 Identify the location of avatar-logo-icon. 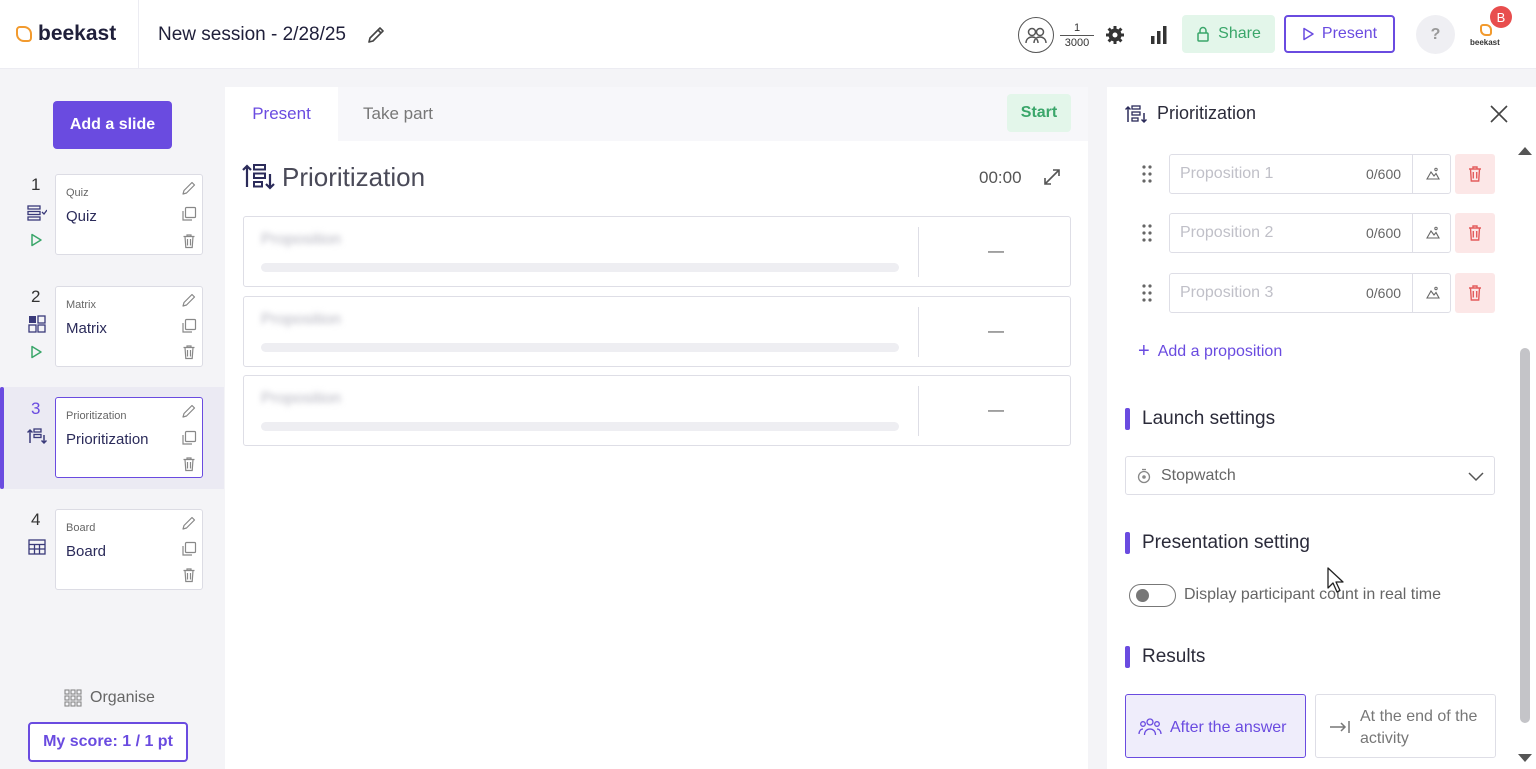
(1486, 30).